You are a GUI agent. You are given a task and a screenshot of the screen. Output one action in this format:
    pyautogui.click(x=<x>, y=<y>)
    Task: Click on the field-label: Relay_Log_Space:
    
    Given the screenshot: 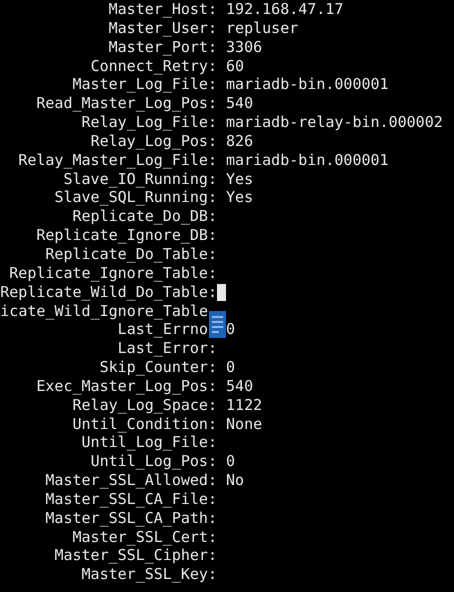 What is the action you would take?
    pyautogui.click(x=144, y=405)
    